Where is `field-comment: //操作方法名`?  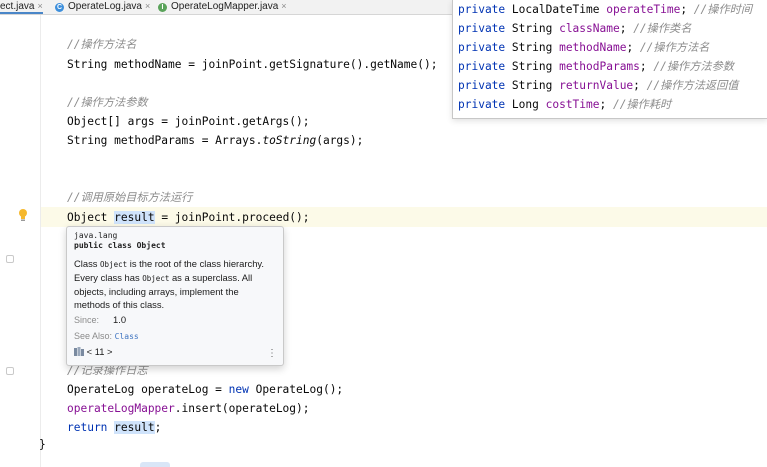 field-comment: //操作方法名 is located at coordinates (674, 47).